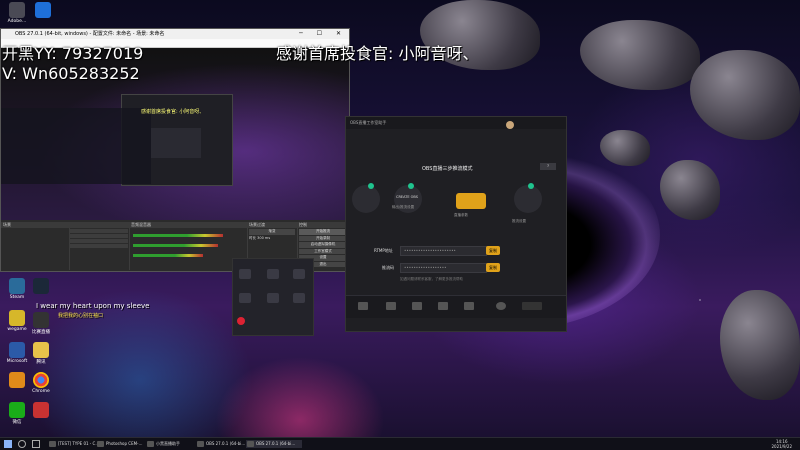 The image size is (800, 450). Describe the element at coordinates (548, 166) in the screenshot. I see `help-button: ?` at that location.